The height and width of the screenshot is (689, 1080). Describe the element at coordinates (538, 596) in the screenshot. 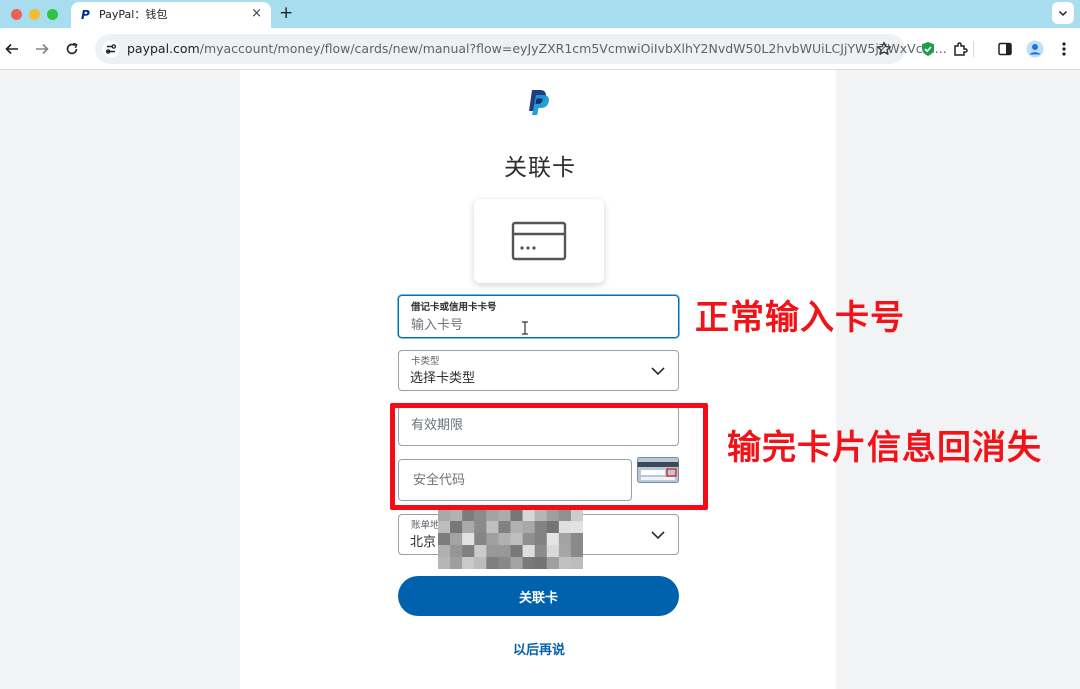

I see `link-card-button: 关联卡` at that location.